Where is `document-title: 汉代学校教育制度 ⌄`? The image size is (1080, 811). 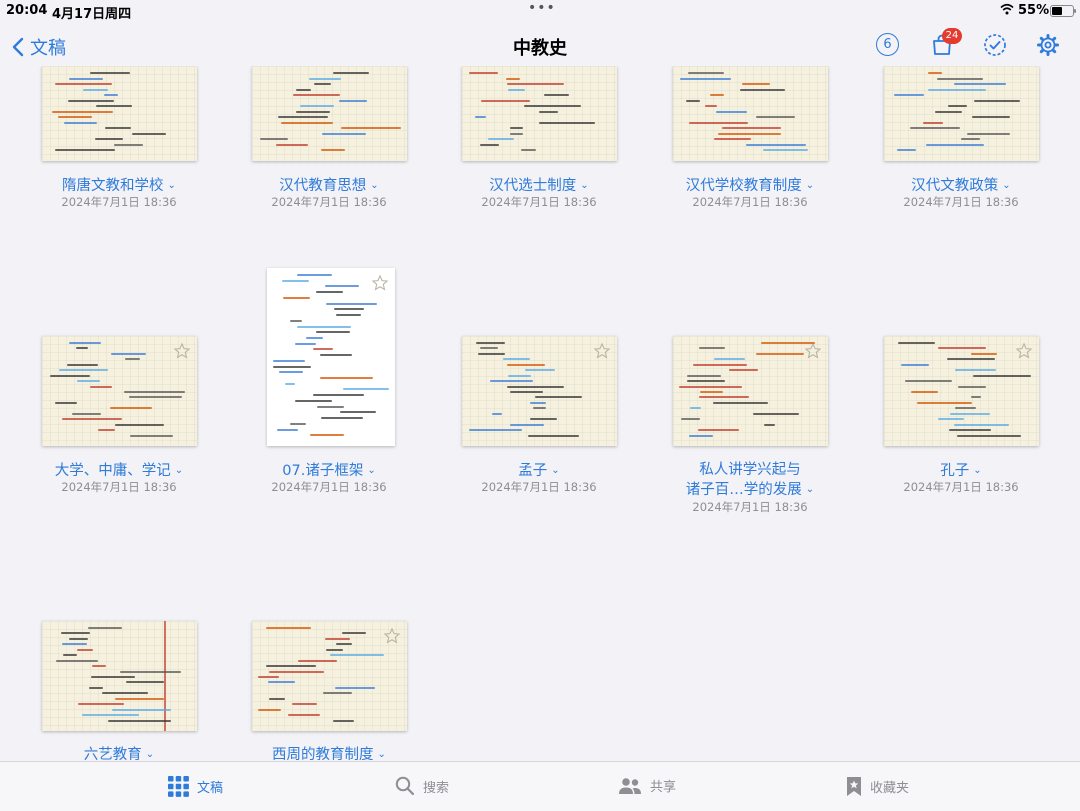 document-title: 汉代学校教育制度 ⌄ is located at coordinates (750, 186).